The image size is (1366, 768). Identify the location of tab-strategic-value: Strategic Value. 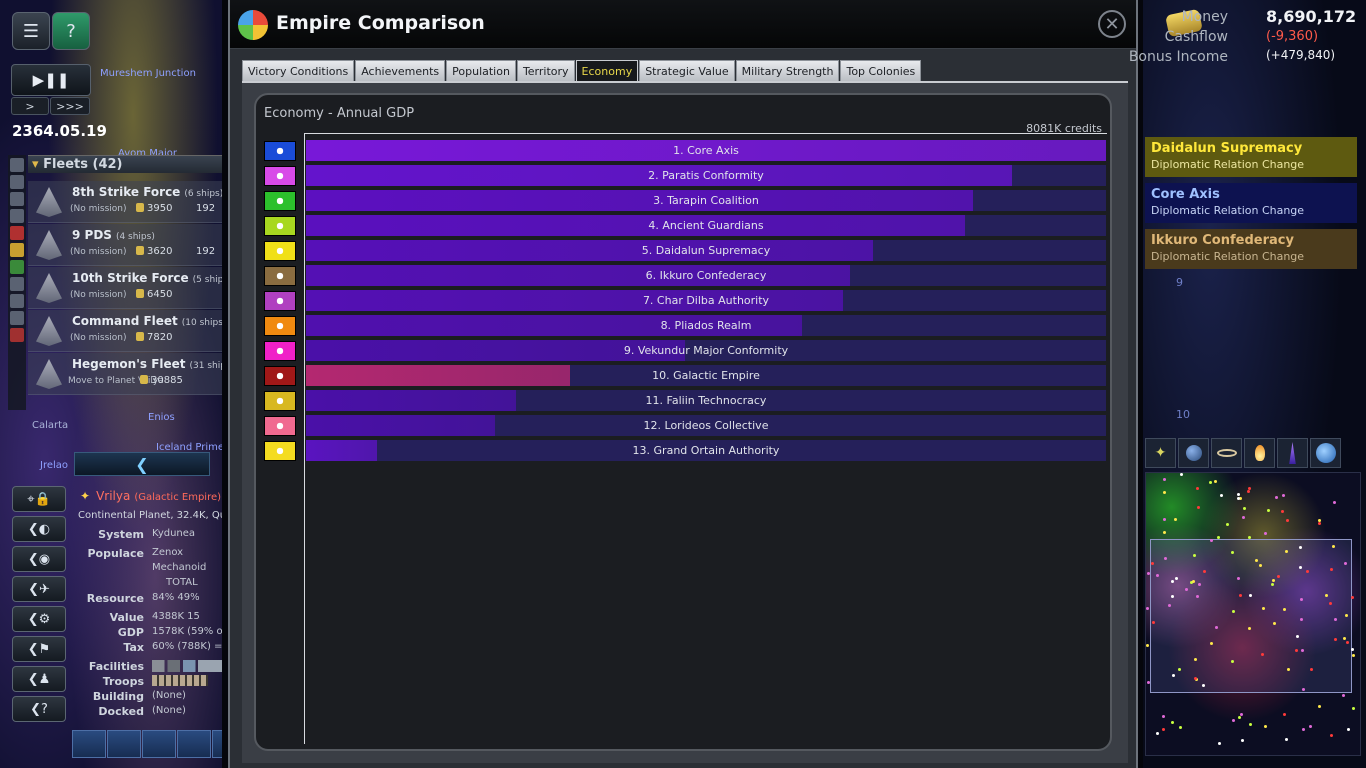
(687, 71).